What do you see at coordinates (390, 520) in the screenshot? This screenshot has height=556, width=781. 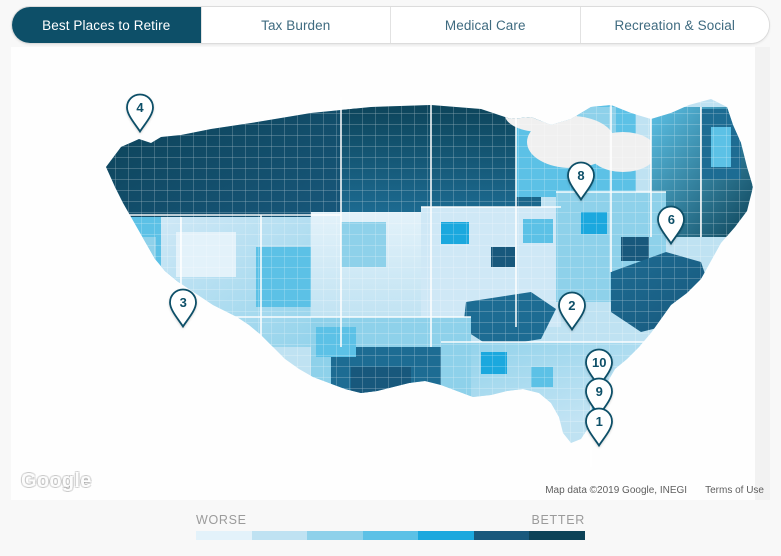 I see `legend-endpoint-labels: WORSE BETTER` at bounding box center [390, 520].